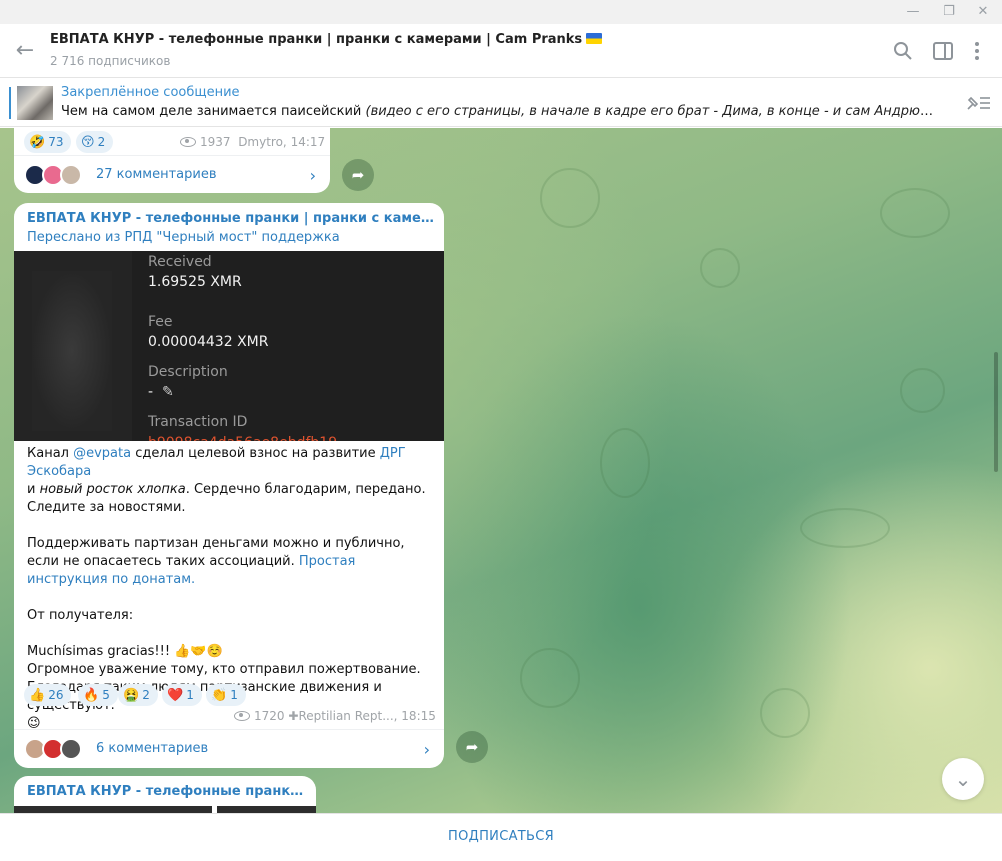 The image size is (1002, 861). Describe the element at coordinates (963, 779) in the screenshot. I see `scroll-down-icon: ⌄` at that location.